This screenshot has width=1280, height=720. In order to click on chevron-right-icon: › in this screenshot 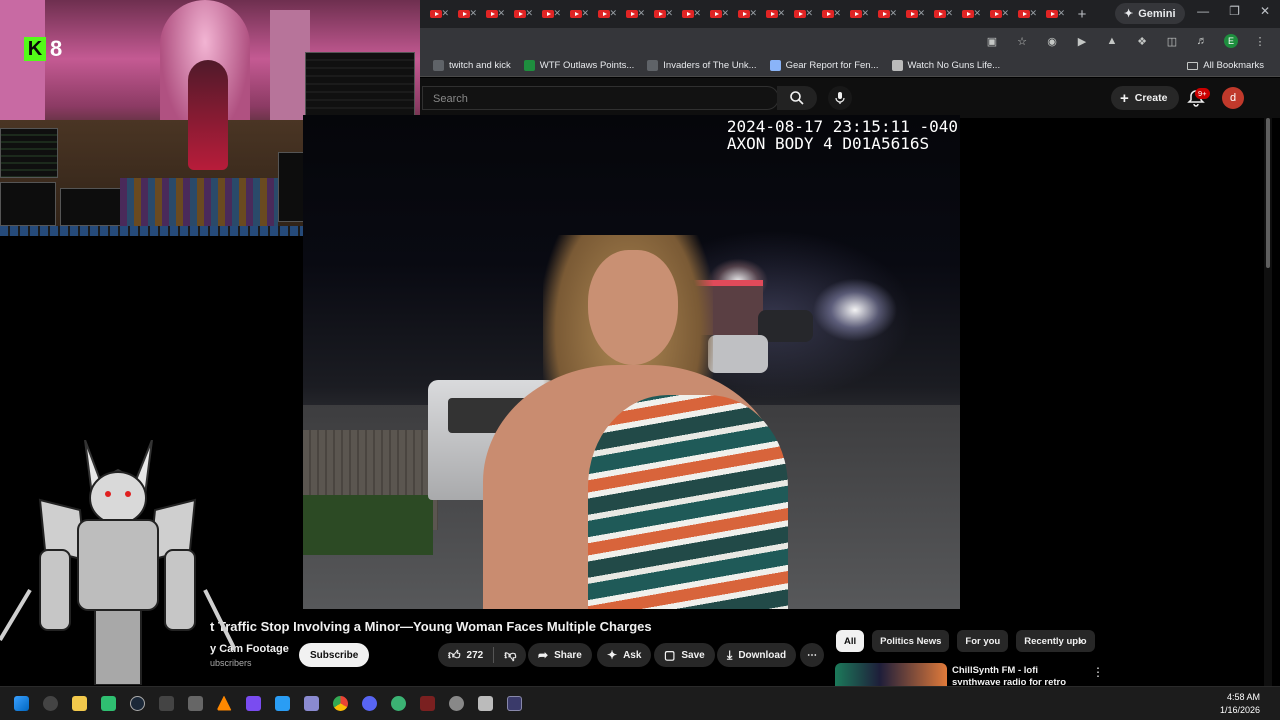, I will do `click(1080, 640)`.